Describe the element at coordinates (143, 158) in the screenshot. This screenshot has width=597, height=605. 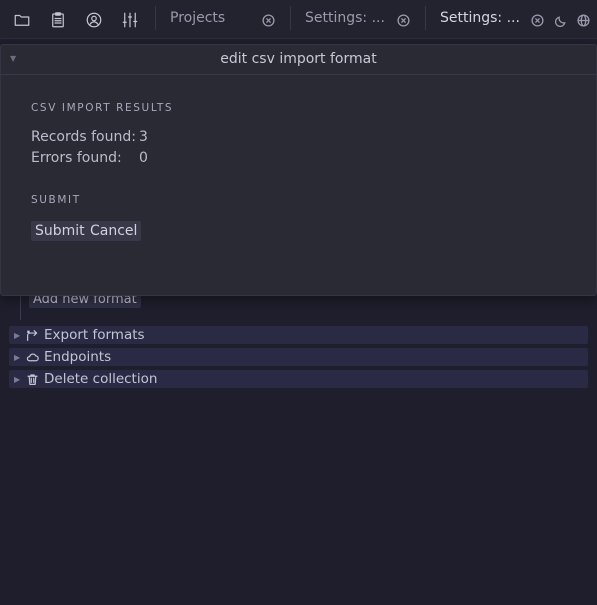
I see `errors-found-value: 0` at that location.